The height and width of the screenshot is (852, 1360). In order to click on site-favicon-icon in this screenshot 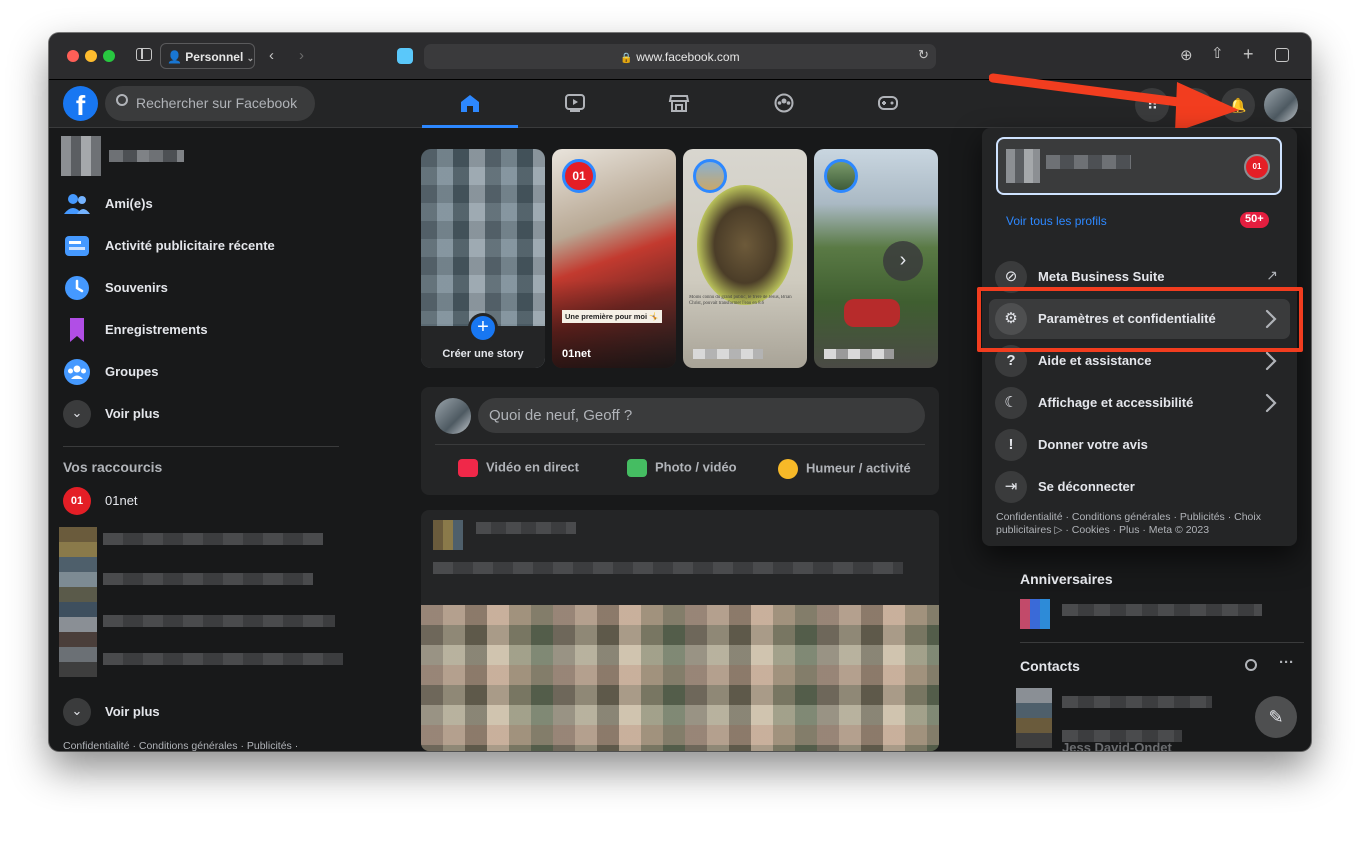, I will do `click(405, 56)`.